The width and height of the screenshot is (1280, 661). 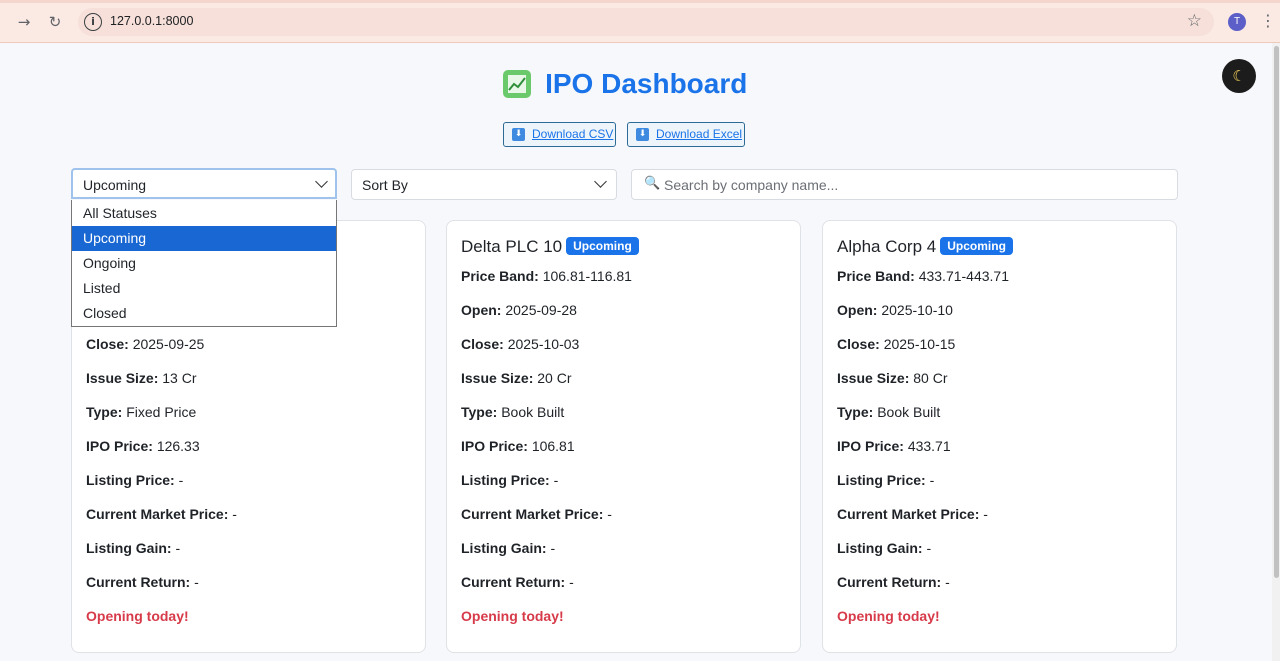 What do you see at coordinates (141, 412) in the screenshot?
I see `type-field: Type: Fixed Price` at bounding box center [141, 412].